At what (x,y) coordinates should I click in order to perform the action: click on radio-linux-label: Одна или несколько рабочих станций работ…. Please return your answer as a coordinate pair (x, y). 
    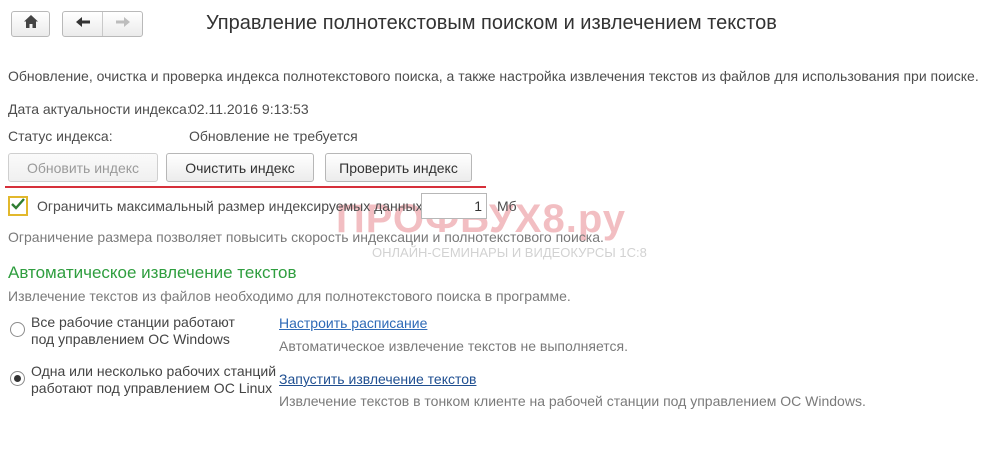
    Looking at the image, I should click on (153, 380).